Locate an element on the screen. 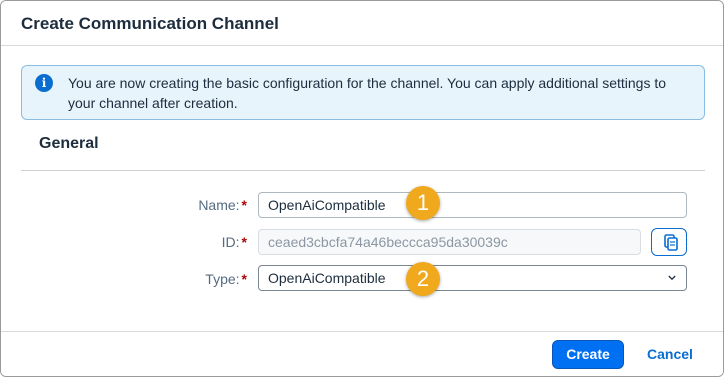 This screenshot has width=724, height=377. id-input-value: ceaed3cbcfa74a46beccca95da30039c is located at coordinates (388, 242).